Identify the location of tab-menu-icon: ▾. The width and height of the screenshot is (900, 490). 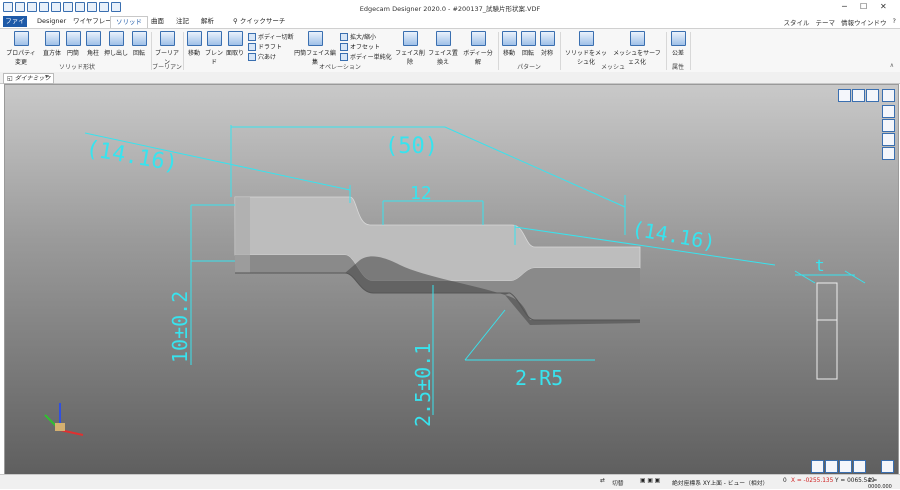
(46, 76).